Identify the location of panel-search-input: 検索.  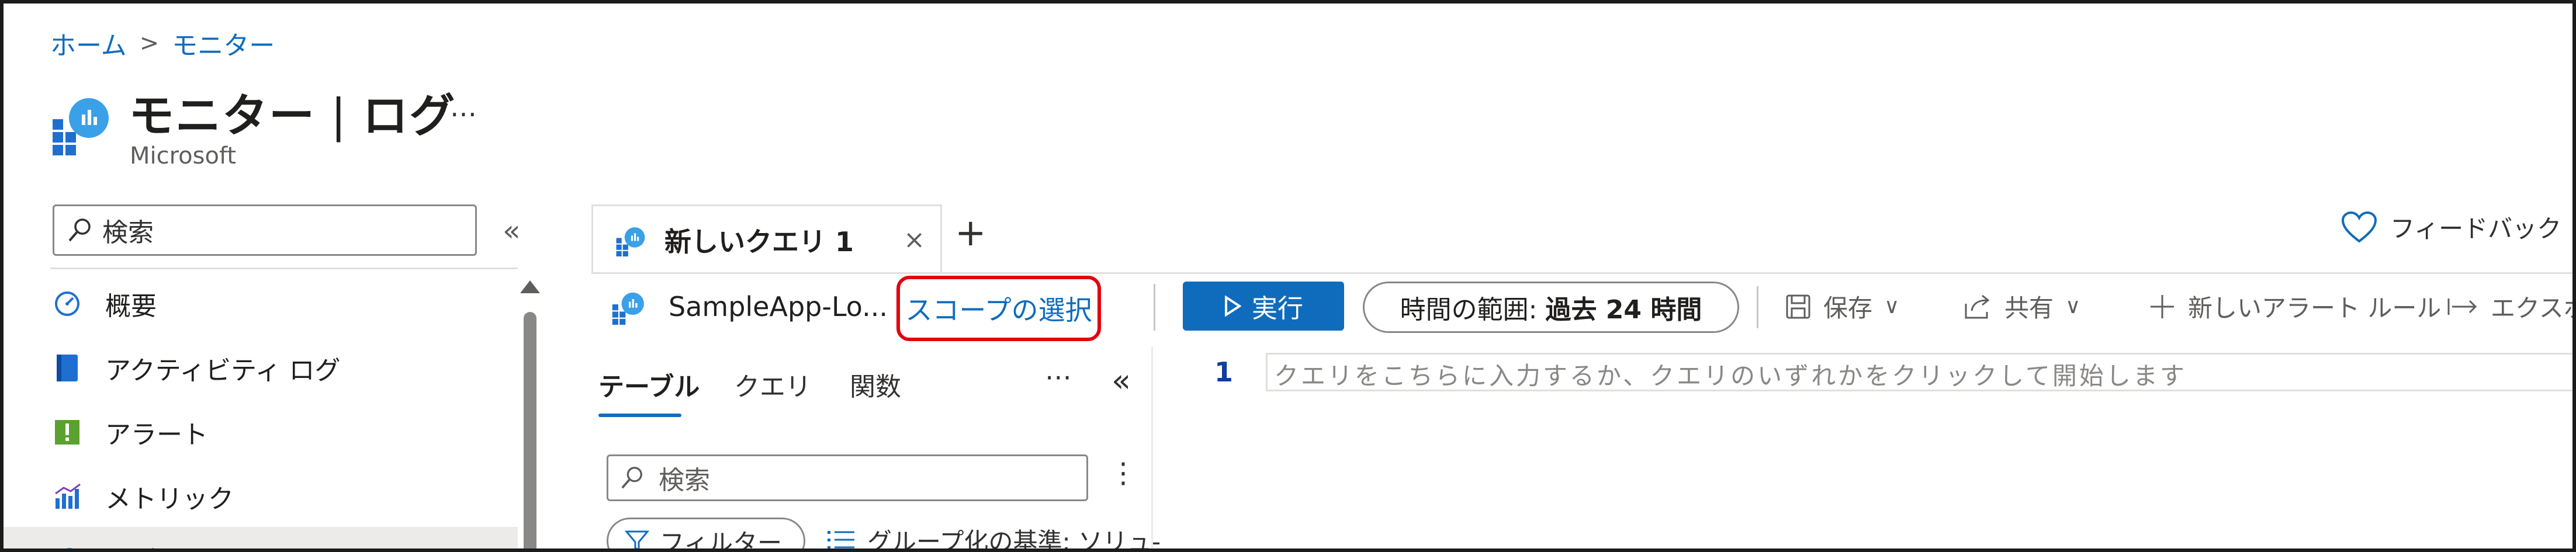
(847, 477).